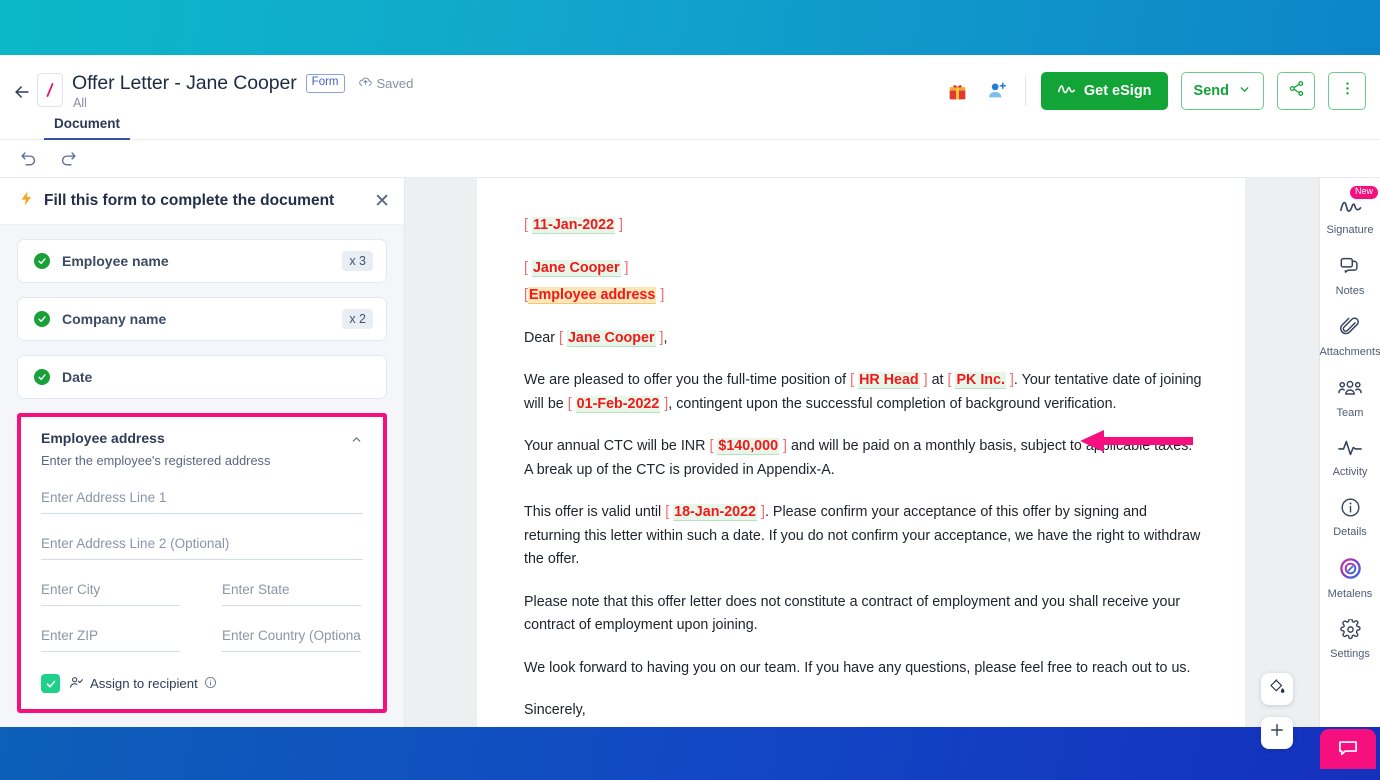 Image resolution: width=1380 pixels, height=780 pixels. What do you see at coordinates (202, 261) in the screenshot?
I see `list-item: Employee name x 3` at bounding box center [202, 261].